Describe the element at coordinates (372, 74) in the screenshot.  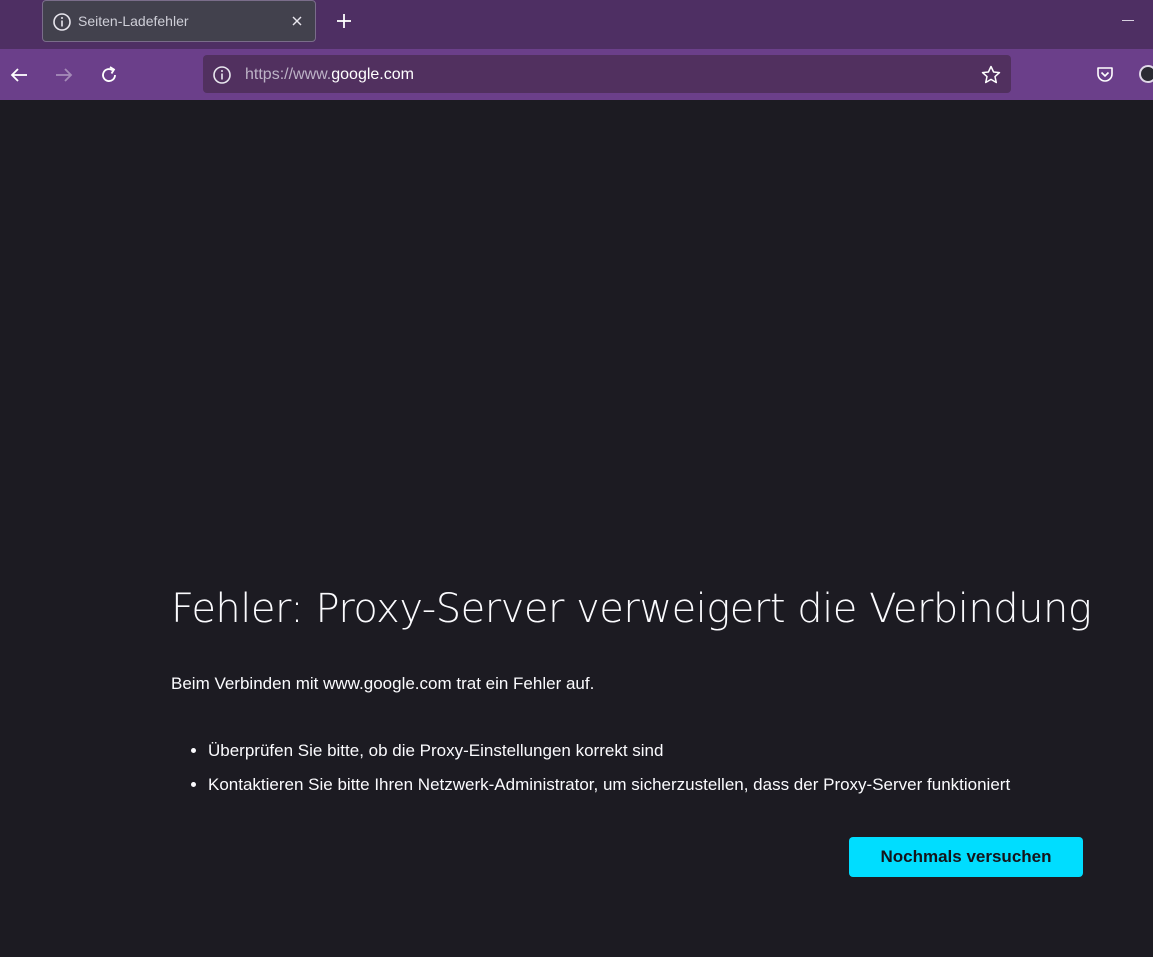
I see `url-domain: google.com` at that location.